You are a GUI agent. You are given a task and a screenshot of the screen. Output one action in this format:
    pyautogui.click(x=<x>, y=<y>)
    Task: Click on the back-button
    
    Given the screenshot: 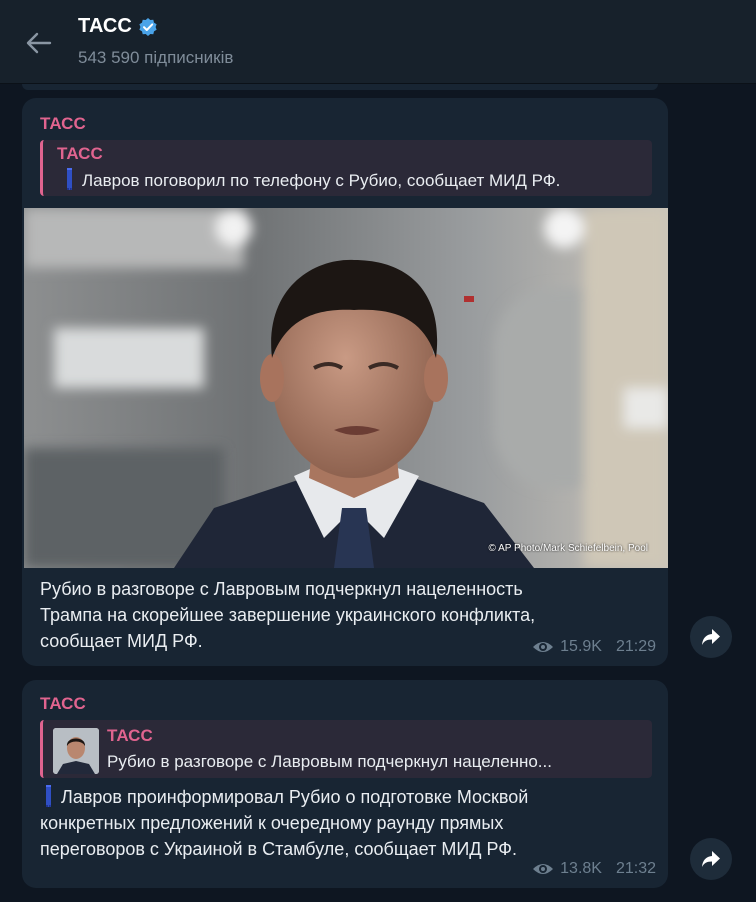 What is the action you would take?
    pyautogui.click(x=39, y=43)
    